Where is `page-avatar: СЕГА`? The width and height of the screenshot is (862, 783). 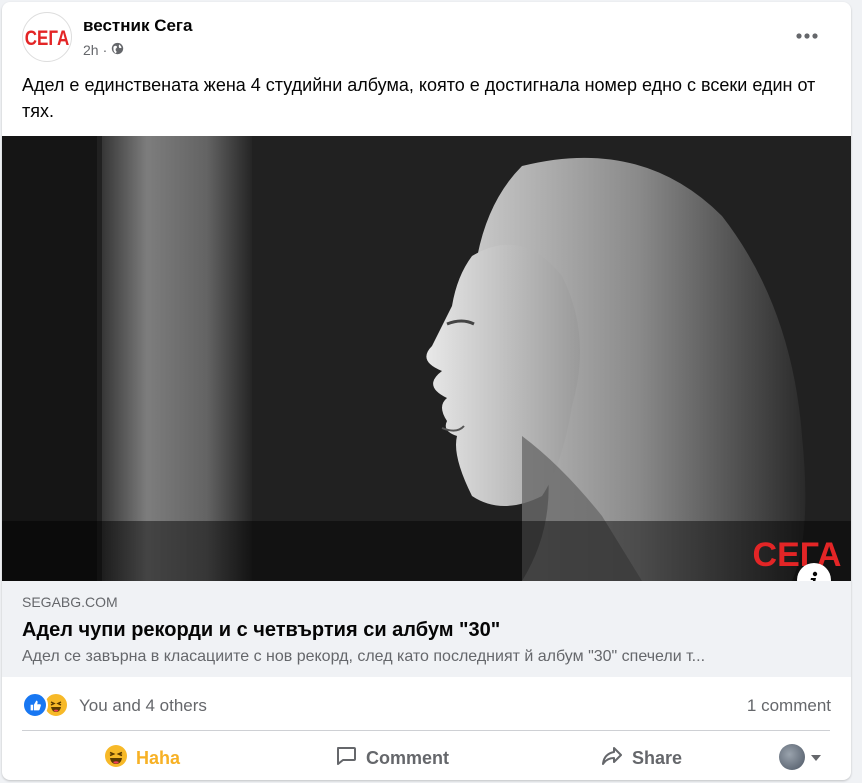 page-avatar: СЕГА is located at coordinates (47, 37).